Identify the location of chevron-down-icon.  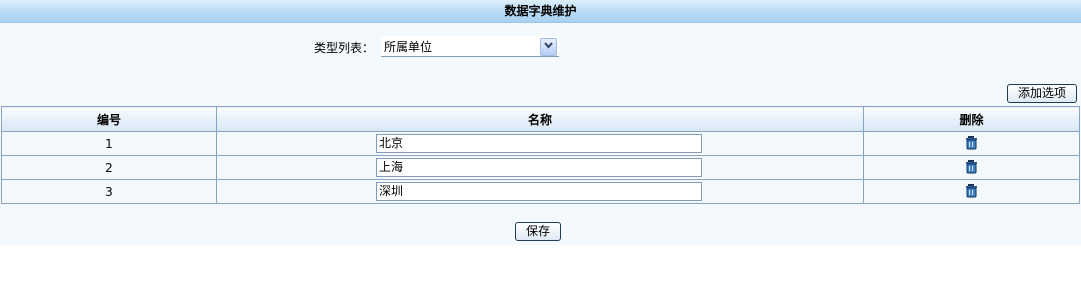
(548, 47).